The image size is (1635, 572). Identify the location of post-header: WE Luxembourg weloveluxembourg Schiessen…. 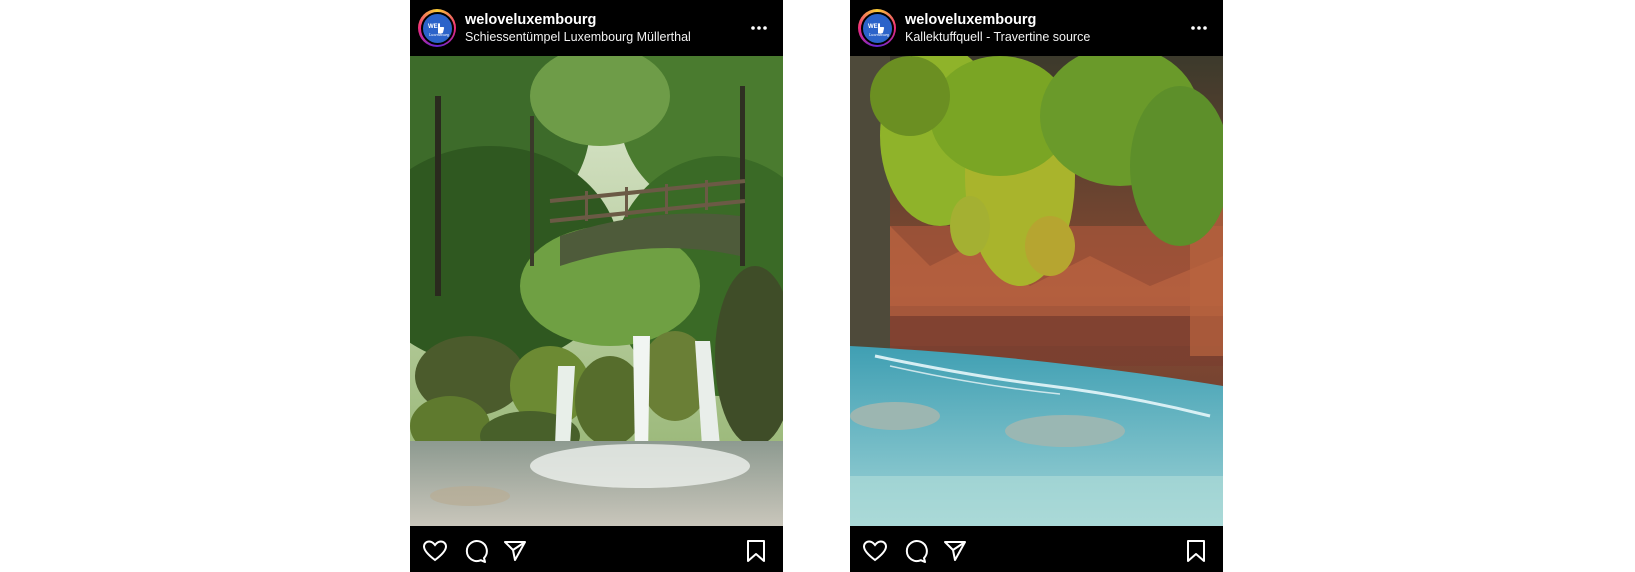
(596, 28).